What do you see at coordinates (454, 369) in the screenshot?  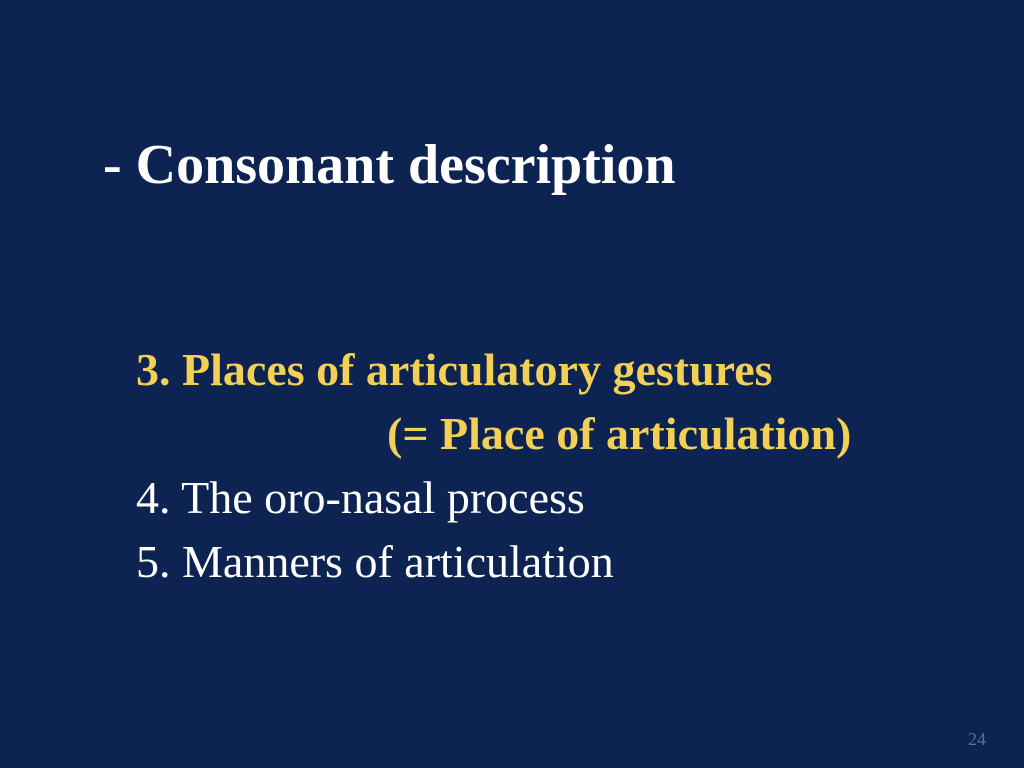 I see `list-item-label: 3. Places of articulatory gestures` at bounding box center [454, 369].